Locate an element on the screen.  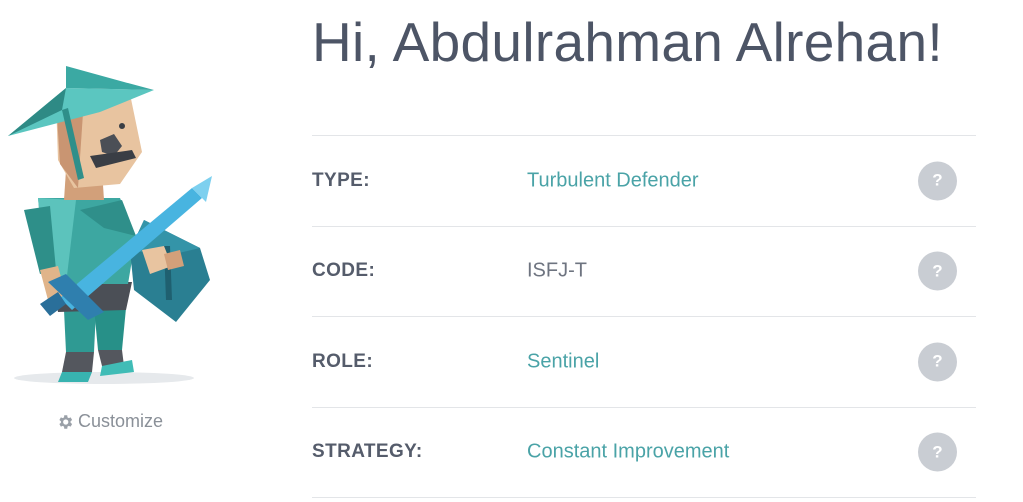
customize-button: Customize is located at coordinates (109, 421).